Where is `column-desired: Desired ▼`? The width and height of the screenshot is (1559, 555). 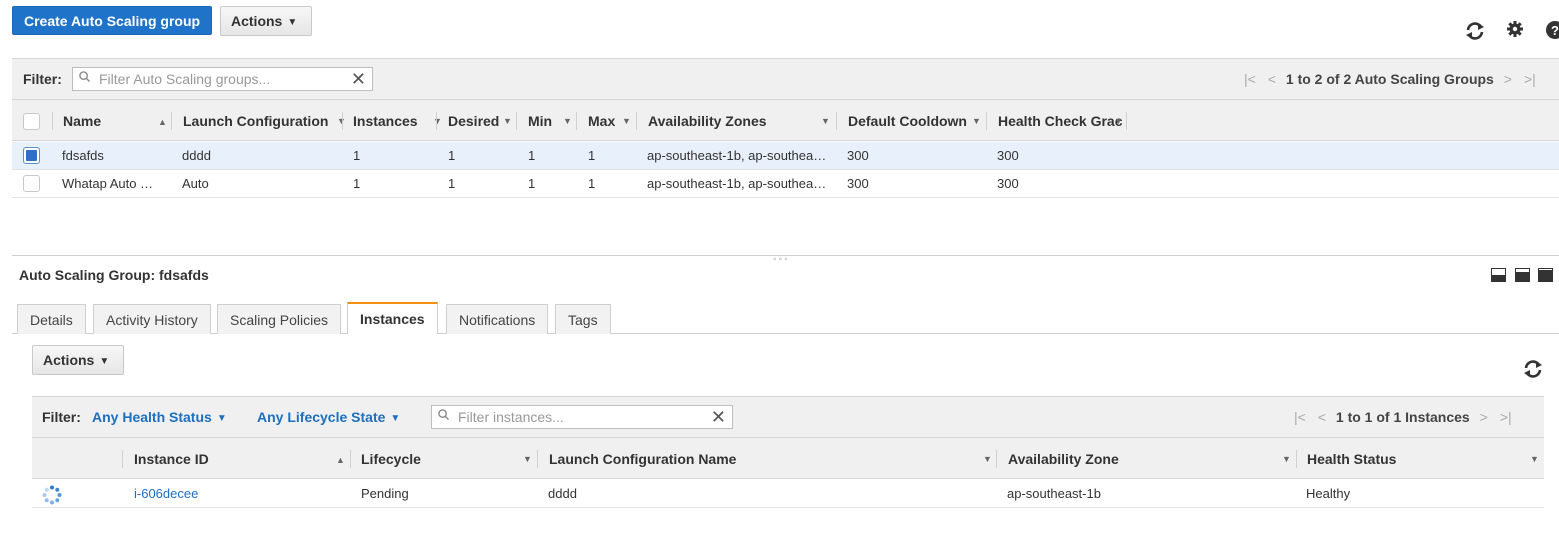 column-desired: Desired ▼ is located at coordinates (480, 121).